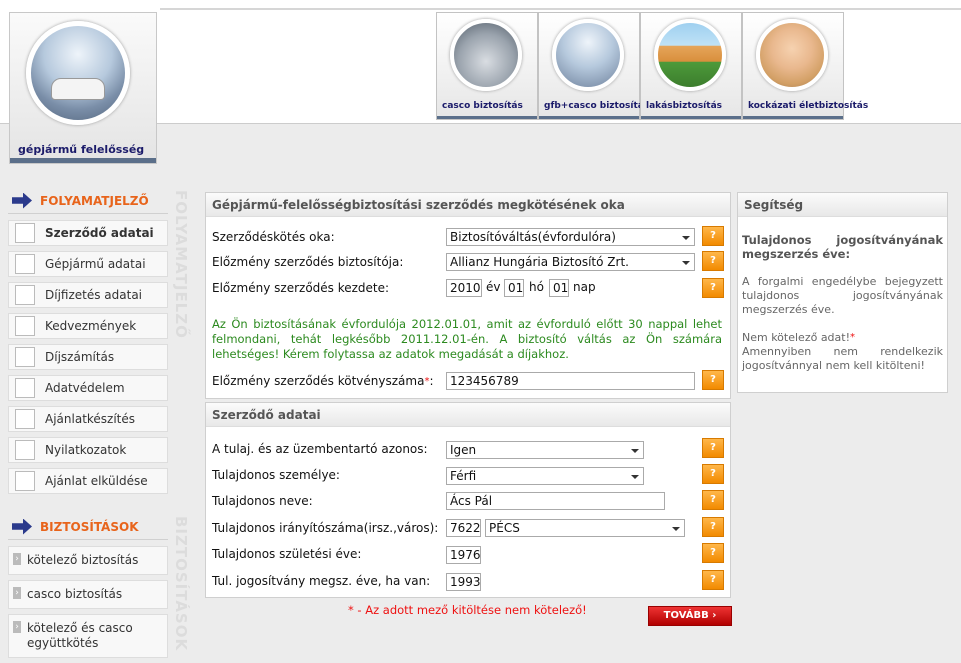 This screenshot has width=961, height=663. Describe the element at coordinates (463, 528) in the screenshot. I see `zip-input: 7622` at that location.